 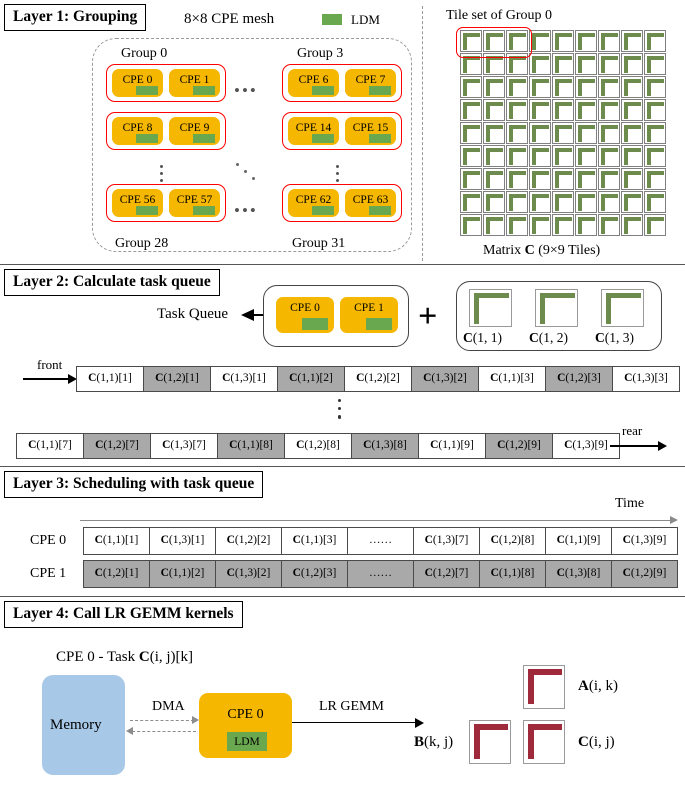 I want to click on cpe-label: CPE 56, so click(x=137, y=200).